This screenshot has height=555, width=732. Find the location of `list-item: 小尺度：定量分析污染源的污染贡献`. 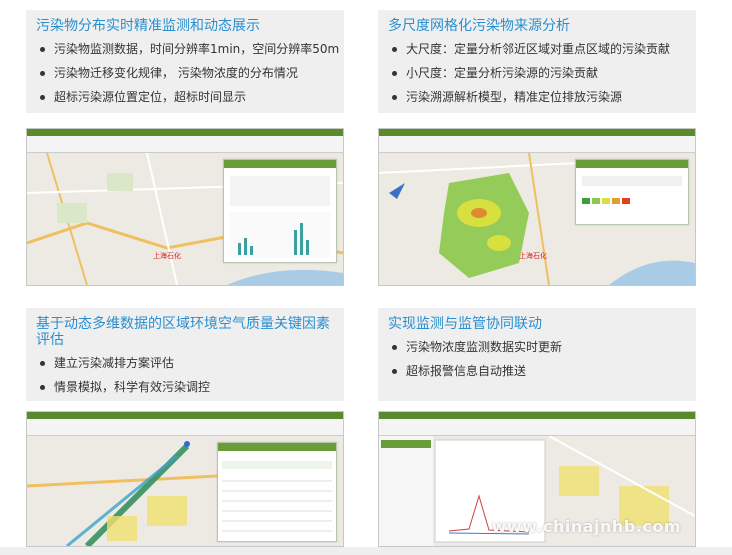

list-item: 小尺度：定量分析污染源的污染贡献 is located at coordinates (539, 73).